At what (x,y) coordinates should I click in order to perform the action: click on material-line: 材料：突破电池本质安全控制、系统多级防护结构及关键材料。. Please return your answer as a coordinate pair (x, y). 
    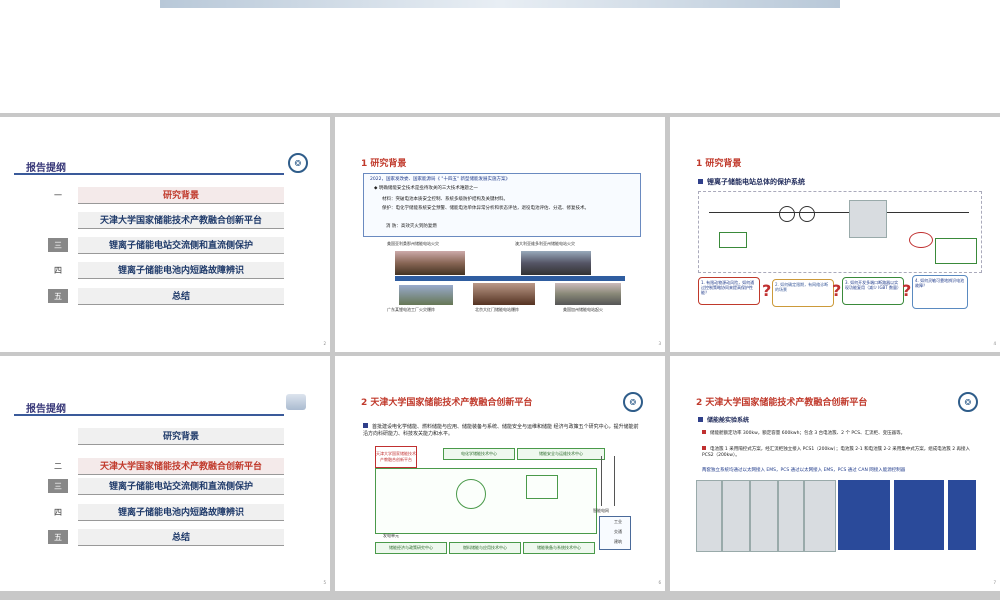
    Looking at the image, I should click on (445, 199).